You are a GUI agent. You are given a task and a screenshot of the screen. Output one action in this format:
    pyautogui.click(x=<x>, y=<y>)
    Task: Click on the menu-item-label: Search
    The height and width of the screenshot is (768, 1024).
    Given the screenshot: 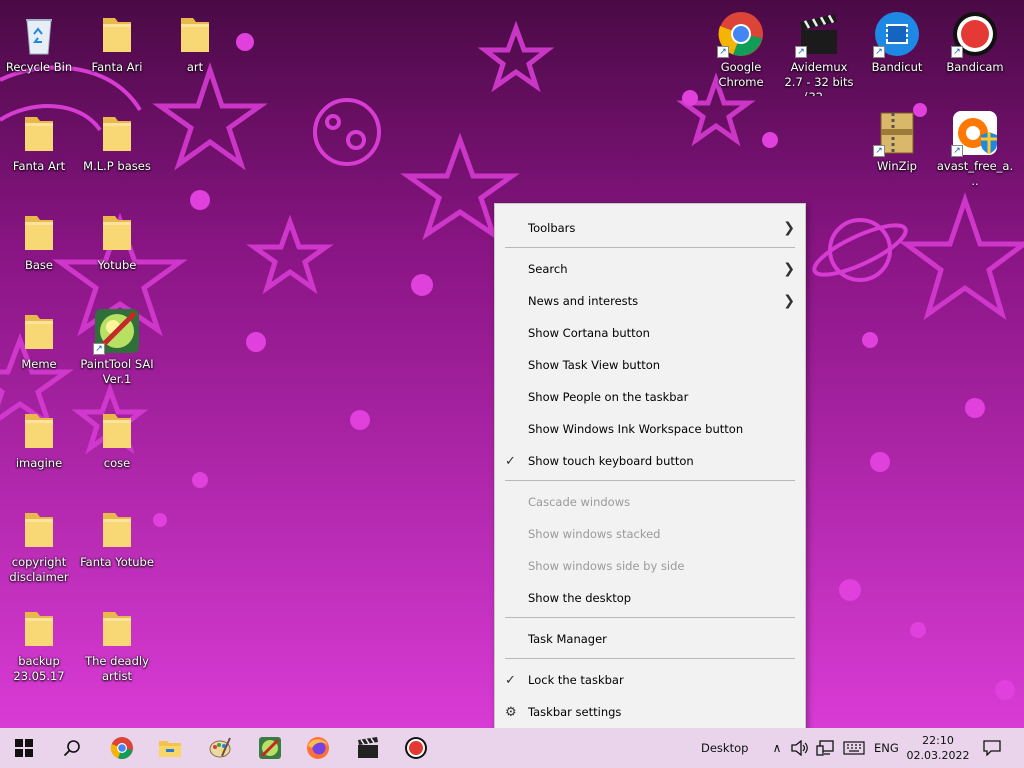 What is the action you would take?
    pyautogui.click(x=548, y=269)
    